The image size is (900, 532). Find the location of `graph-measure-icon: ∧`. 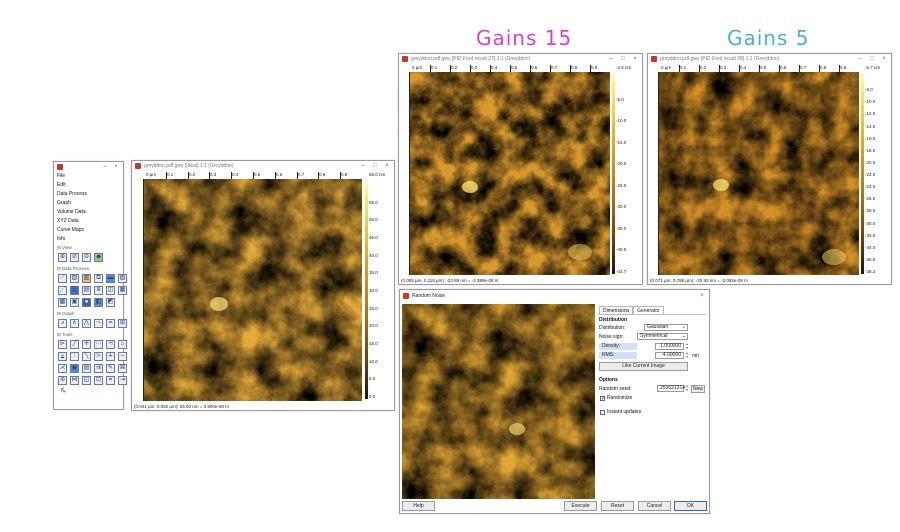

graph-measure-icon: ∧ is located at coordinates (74, 323).